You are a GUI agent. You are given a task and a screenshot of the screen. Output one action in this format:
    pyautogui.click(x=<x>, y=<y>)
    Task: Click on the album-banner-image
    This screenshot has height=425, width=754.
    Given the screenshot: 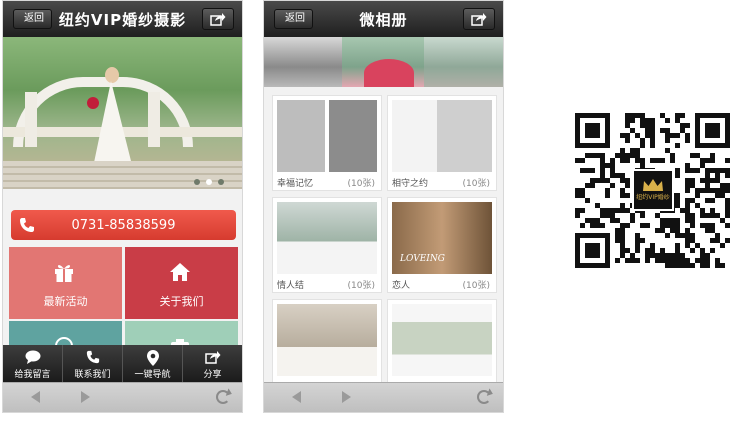 What is the action you would take?
    pyautogui.click(x=383, y=62)
    